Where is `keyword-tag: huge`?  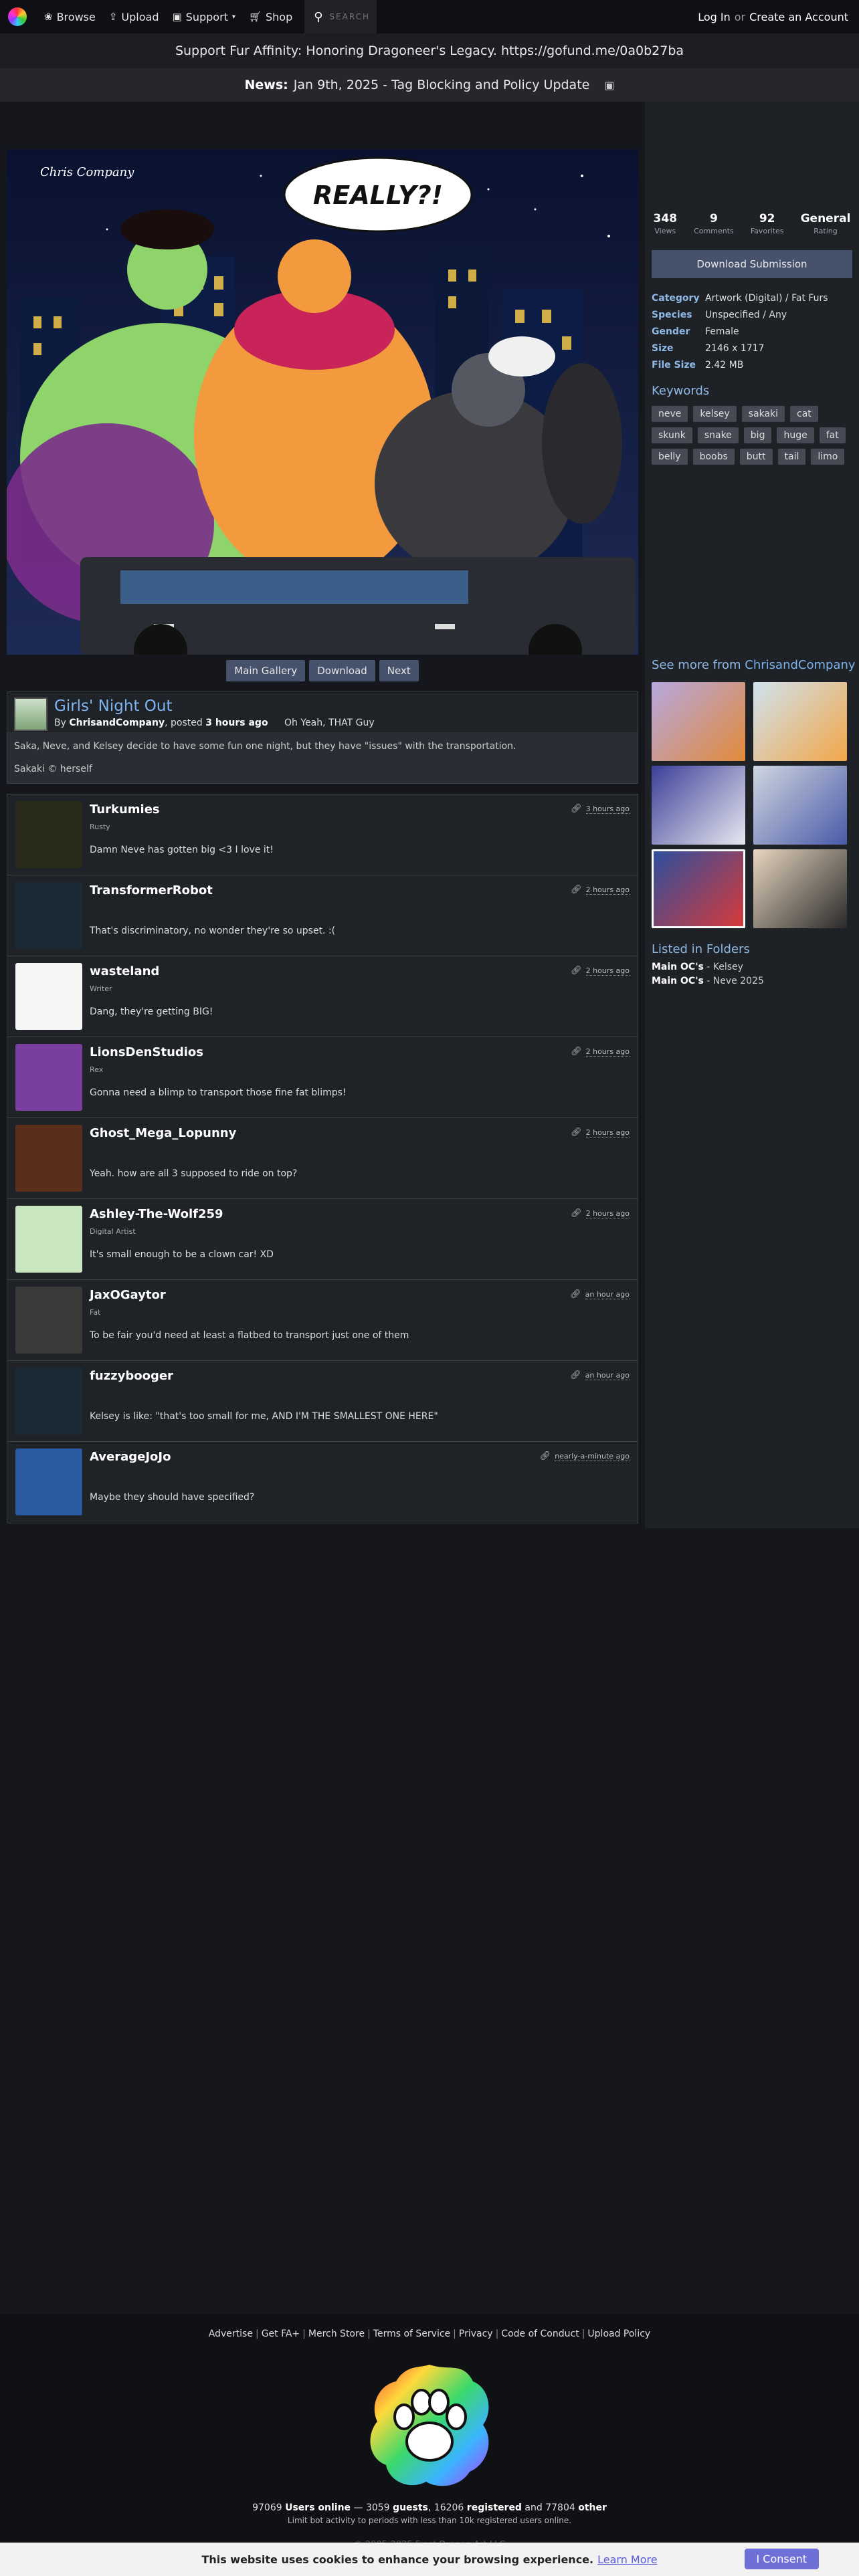 keyword-tag: huge is located at coordinates (796, 435).